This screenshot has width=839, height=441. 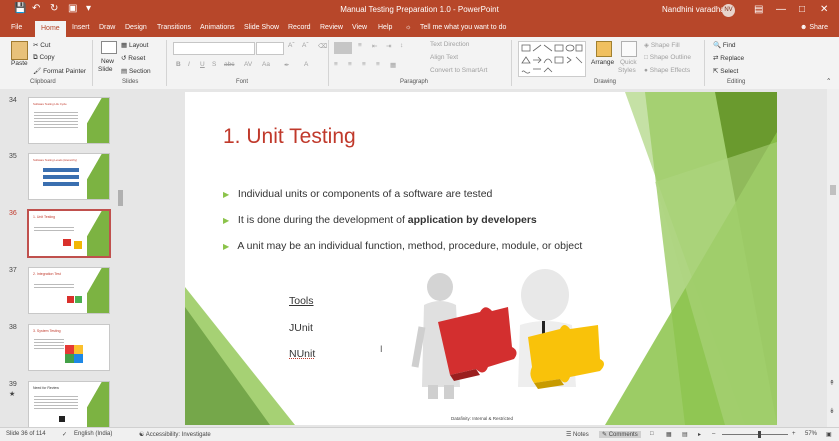 What do you see at coordinates (50, 29) in the screenshot?
I see `tab-home: Home` at bounding box center [50, 29].